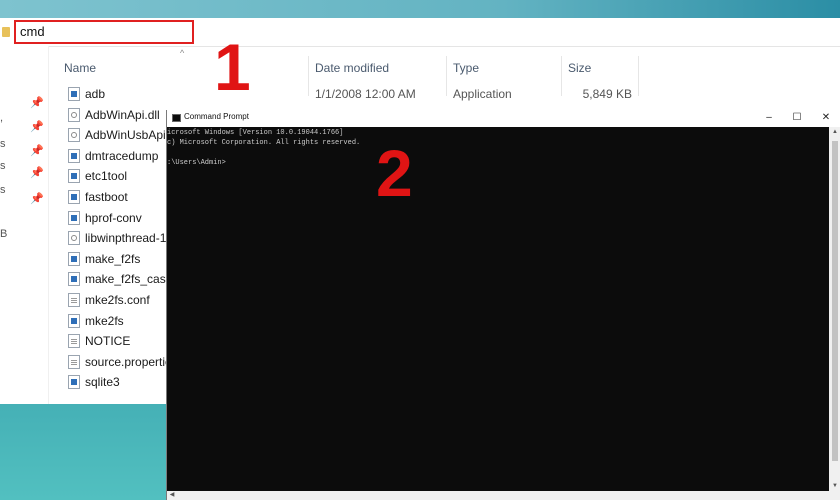 This screenshot has height=500, width=840. Describe the element at coordinates (117, 300) in the screenshot. I see `file-name: mke2fs.conf` at that location.